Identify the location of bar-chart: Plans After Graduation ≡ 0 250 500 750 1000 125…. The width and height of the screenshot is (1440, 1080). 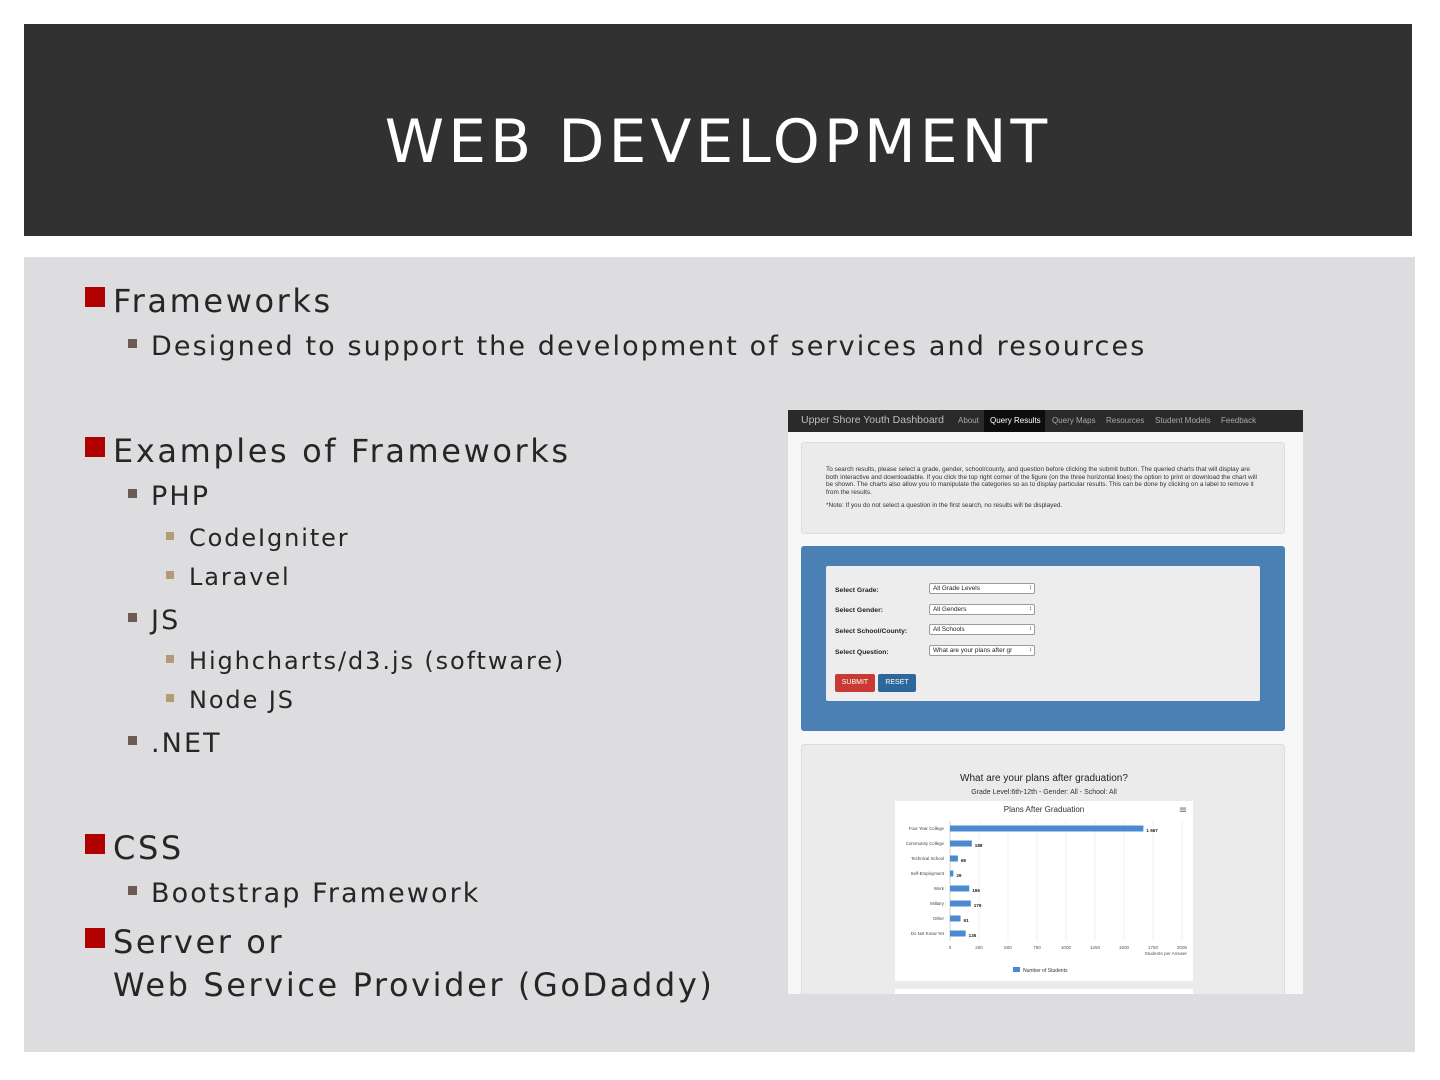
(1047, 889).